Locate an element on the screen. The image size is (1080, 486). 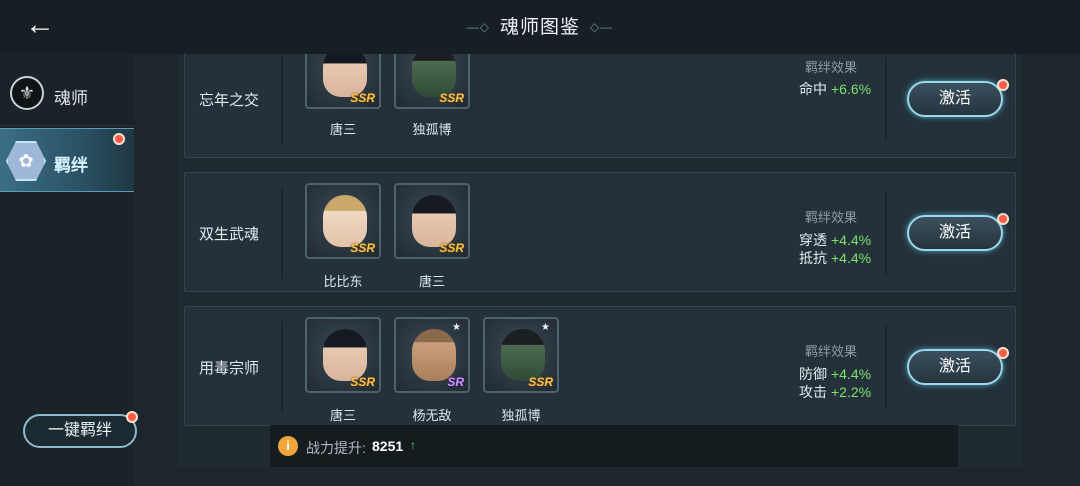
power-label: 战力提升: is located at coordinates (336, 448).